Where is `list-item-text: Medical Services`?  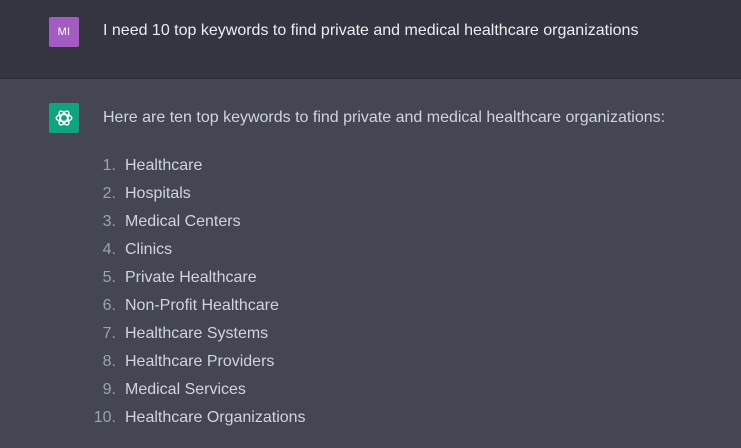
list-item-text: Medical Services is located at coordinates (185, 389).